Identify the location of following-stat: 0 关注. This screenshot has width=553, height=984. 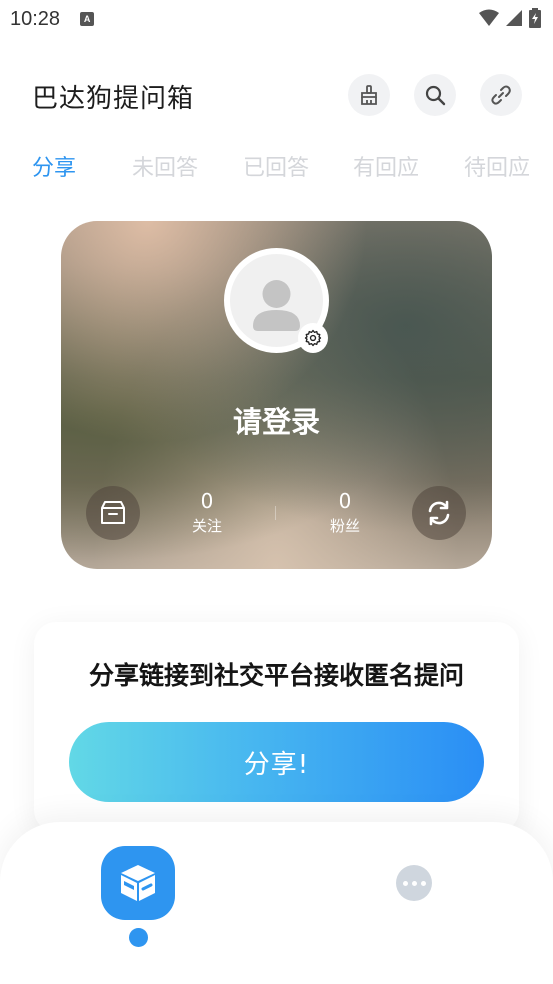
(207, 513).